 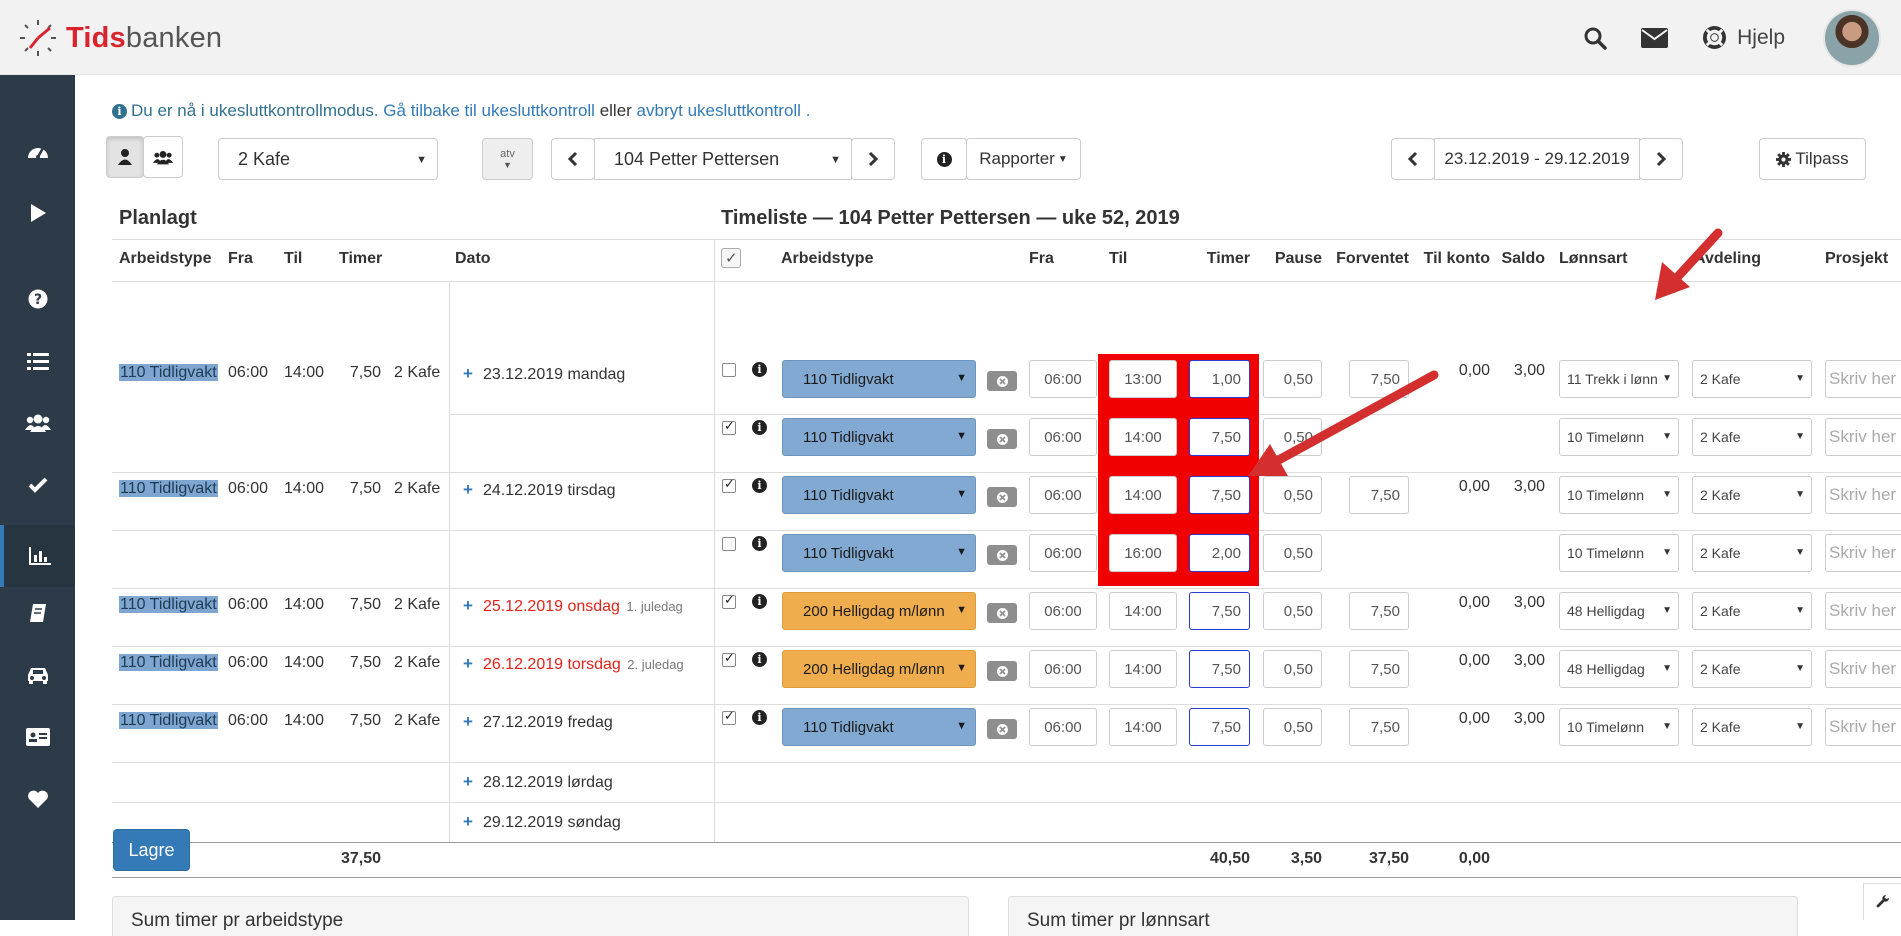 What do you see at coordinates (1023, 159) in the screenshot?
I see `reports-button: Rapporter ▼` at bounding box center [1023, 159].